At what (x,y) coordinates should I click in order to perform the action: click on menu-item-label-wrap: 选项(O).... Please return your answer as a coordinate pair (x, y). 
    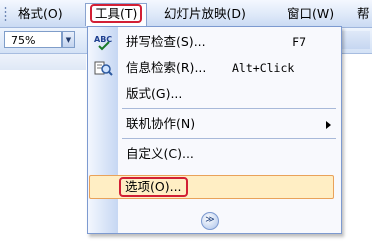
    Looking at the image, I should click on (153, 187).